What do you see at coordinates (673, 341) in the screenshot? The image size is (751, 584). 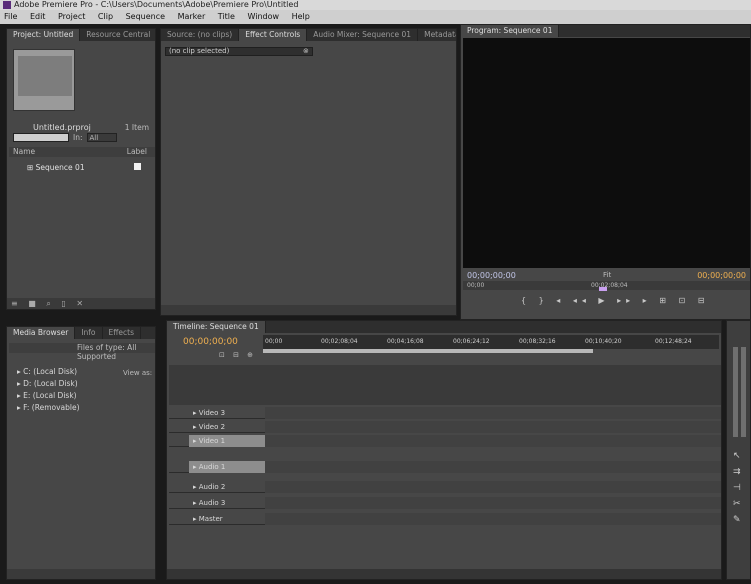 I see `ruler-tick-label: 00;12;48;24` at bounding box center [673, 341].